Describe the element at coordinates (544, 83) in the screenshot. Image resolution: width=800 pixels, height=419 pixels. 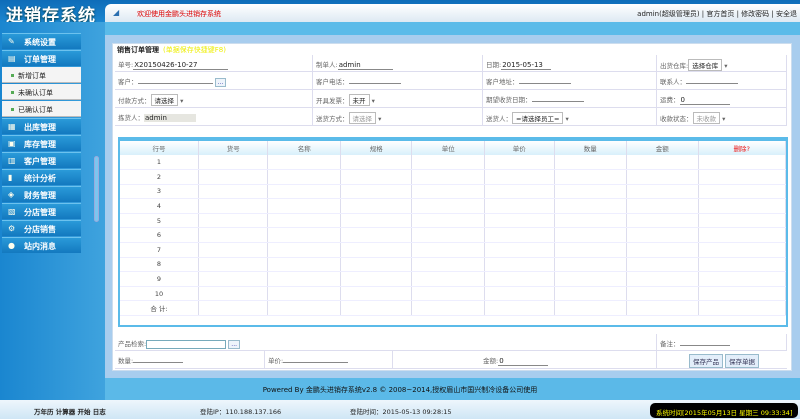
I see `address-input` at that location.